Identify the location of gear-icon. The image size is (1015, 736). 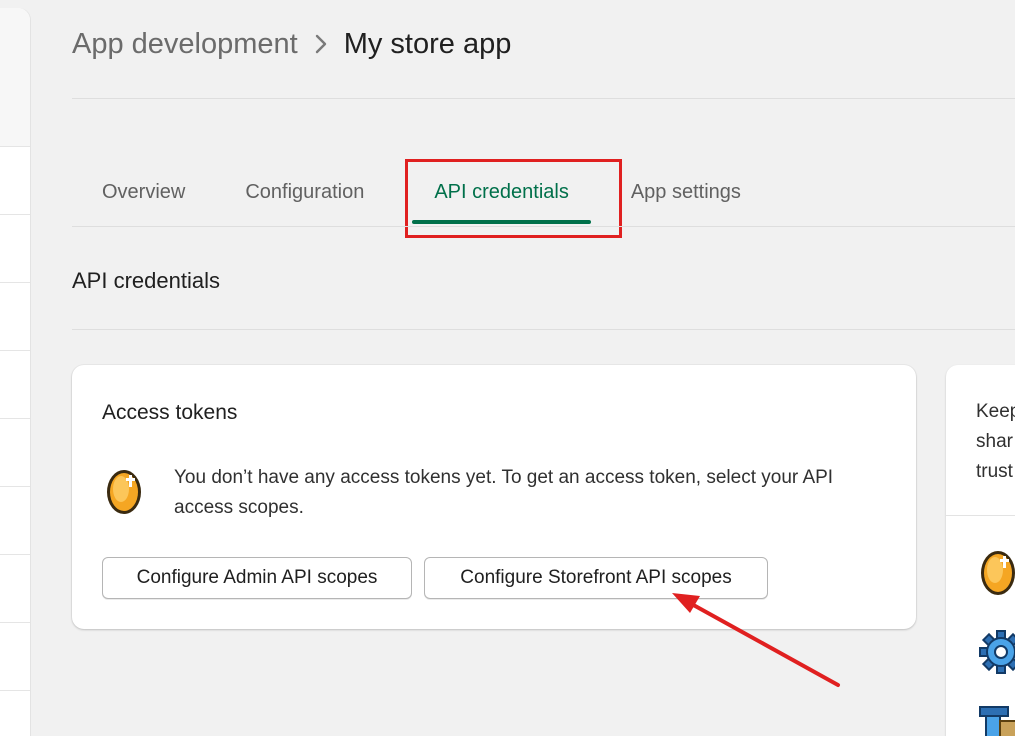
(997, 652).